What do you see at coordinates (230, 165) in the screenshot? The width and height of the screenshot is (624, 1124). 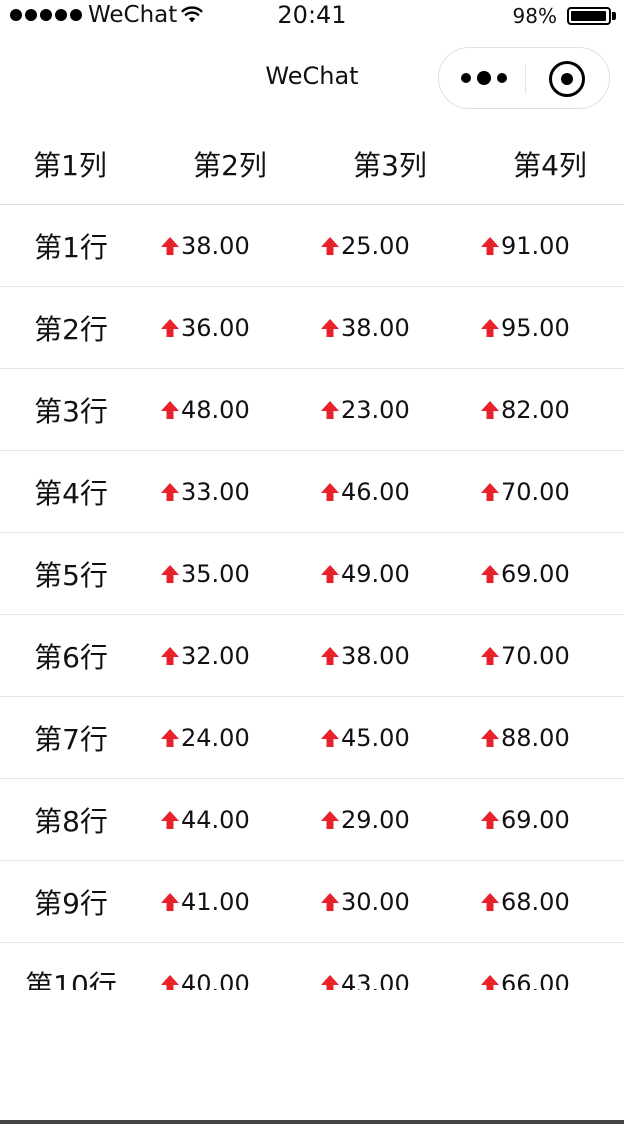 I see `column-header: 第2列` at bounding box center [230, 165].